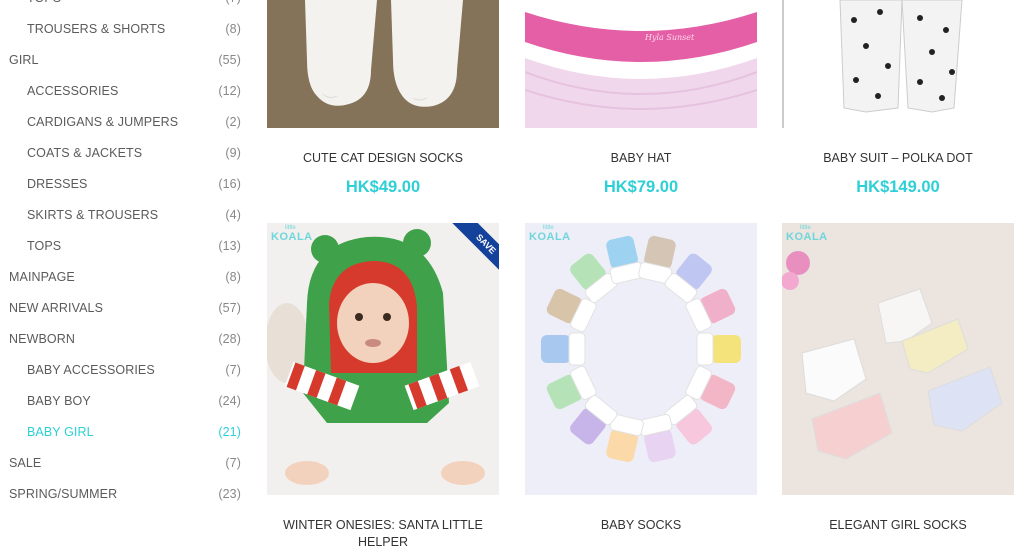 The image size is (1024, 550). I want to click on product-price: HK$49.00, so click(383, 187).